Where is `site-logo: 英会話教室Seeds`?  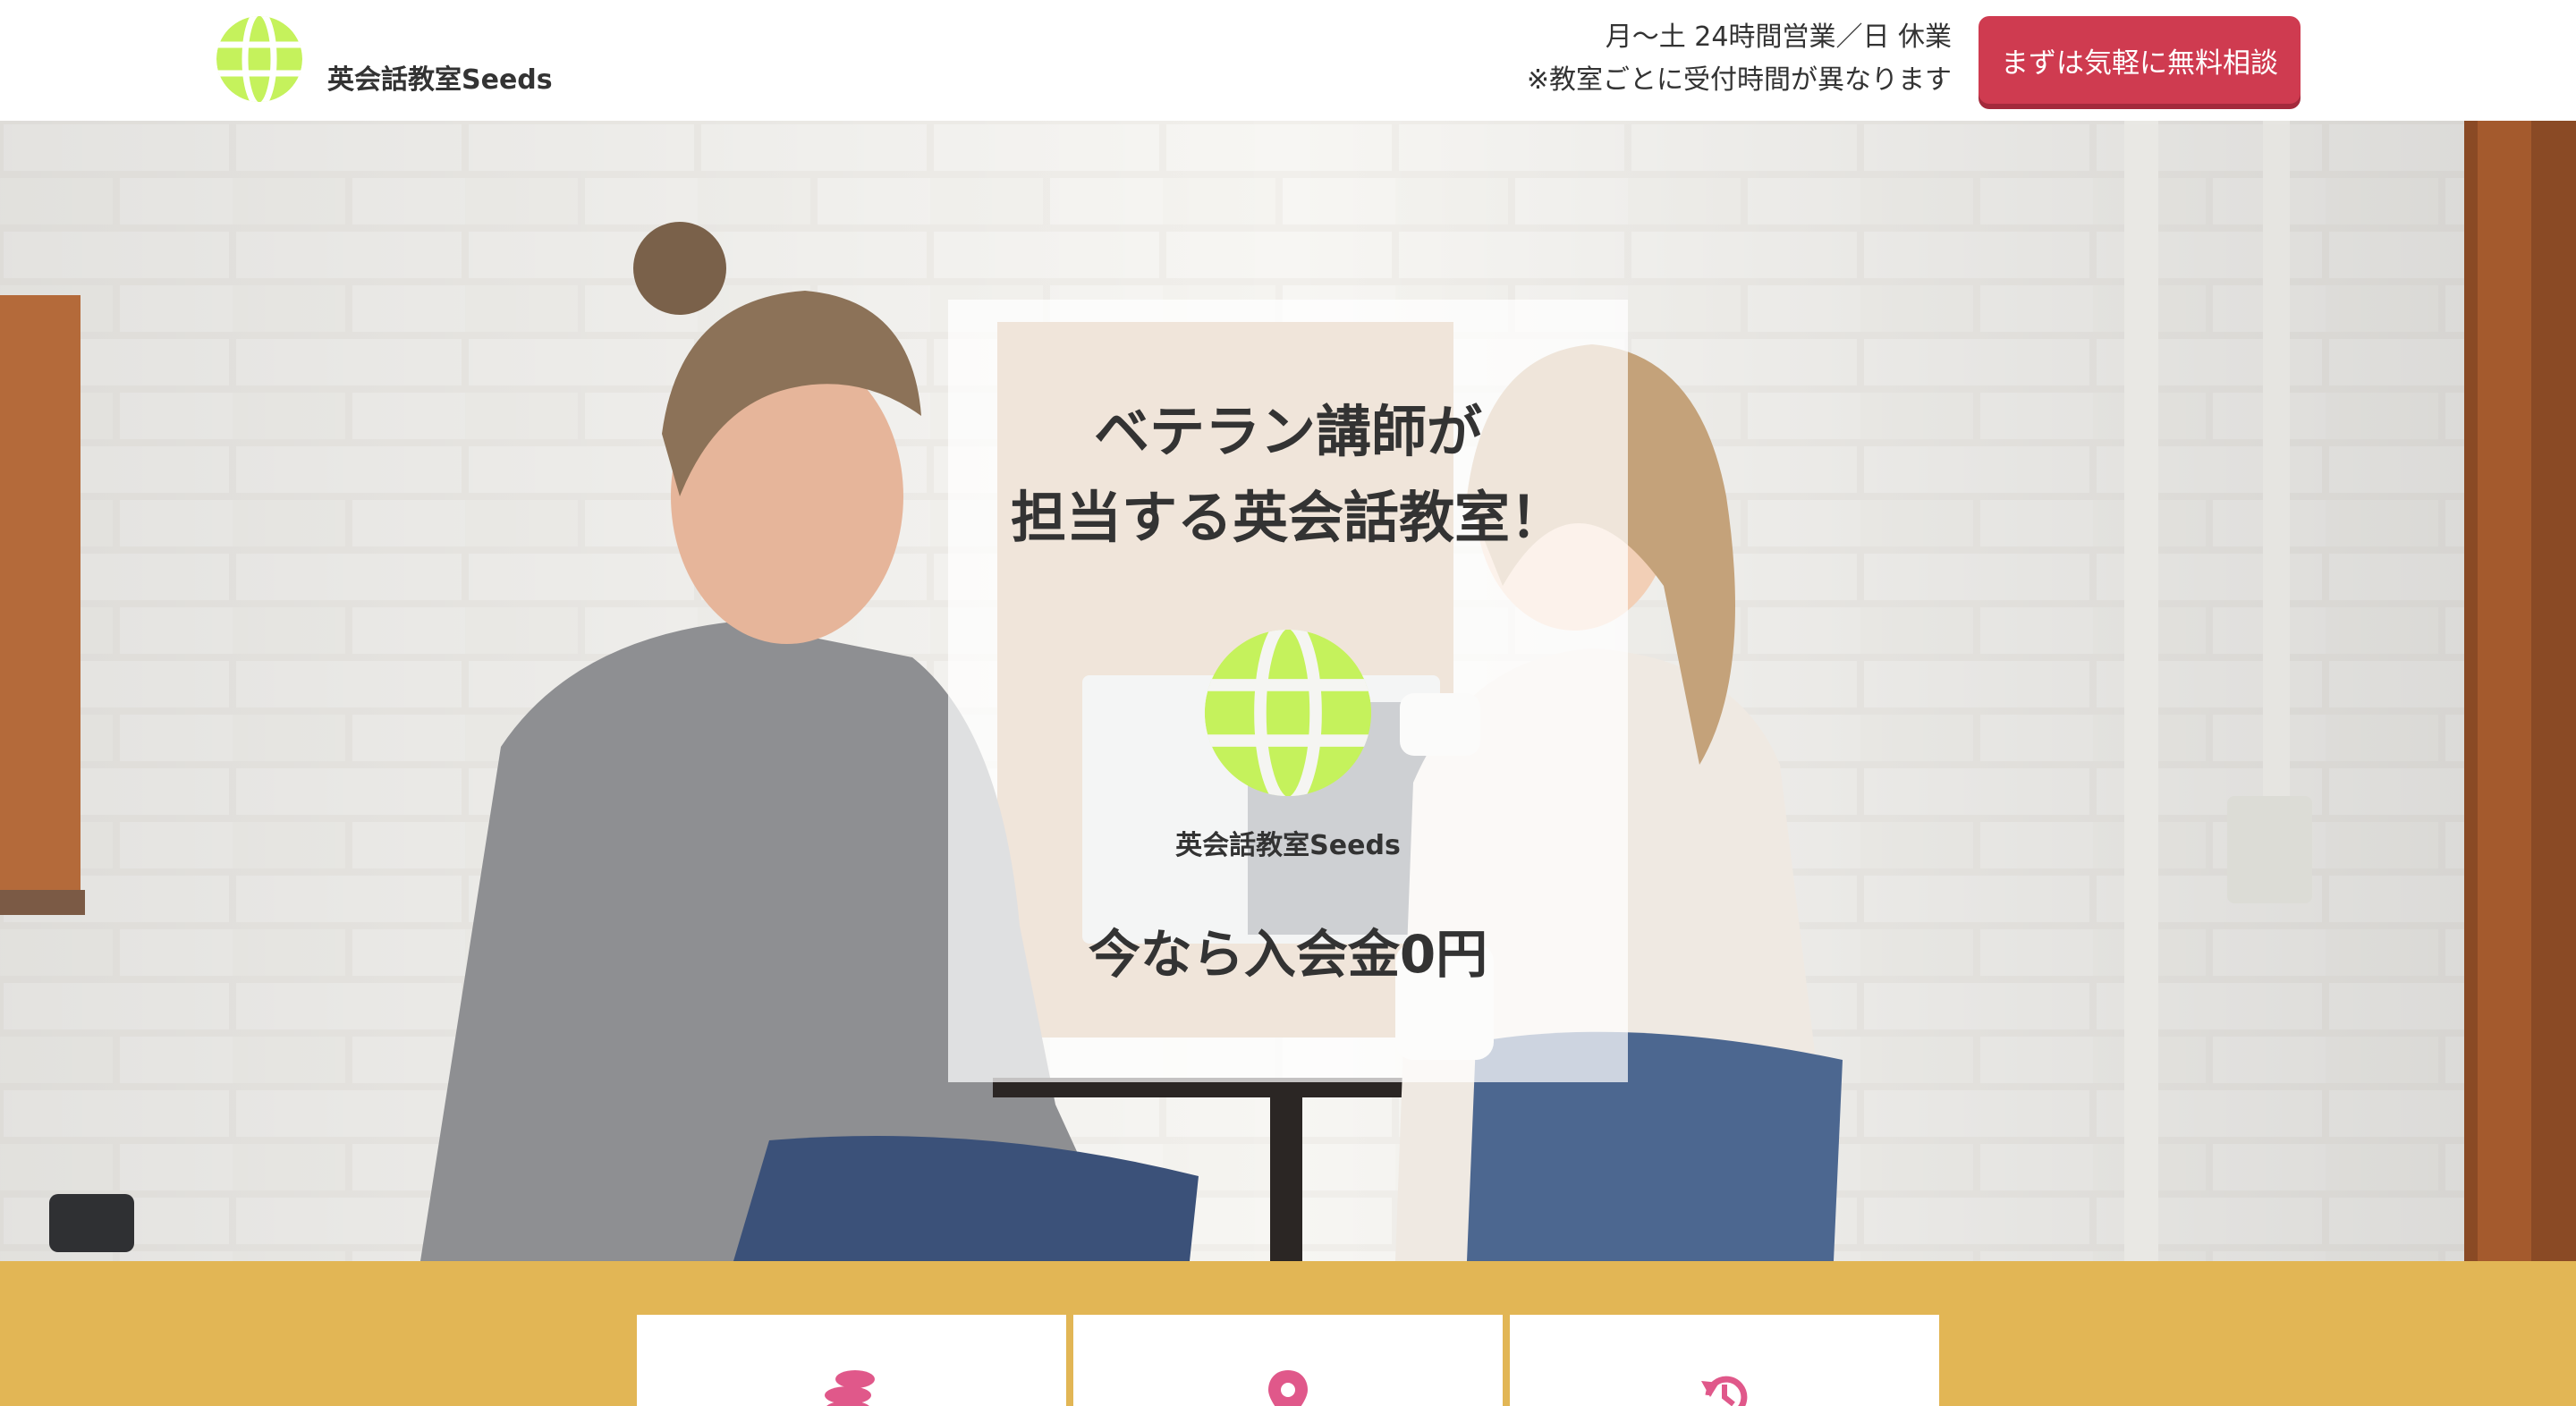 site-logo: 英会話教室Seeds is located at coordinates (384, 59).